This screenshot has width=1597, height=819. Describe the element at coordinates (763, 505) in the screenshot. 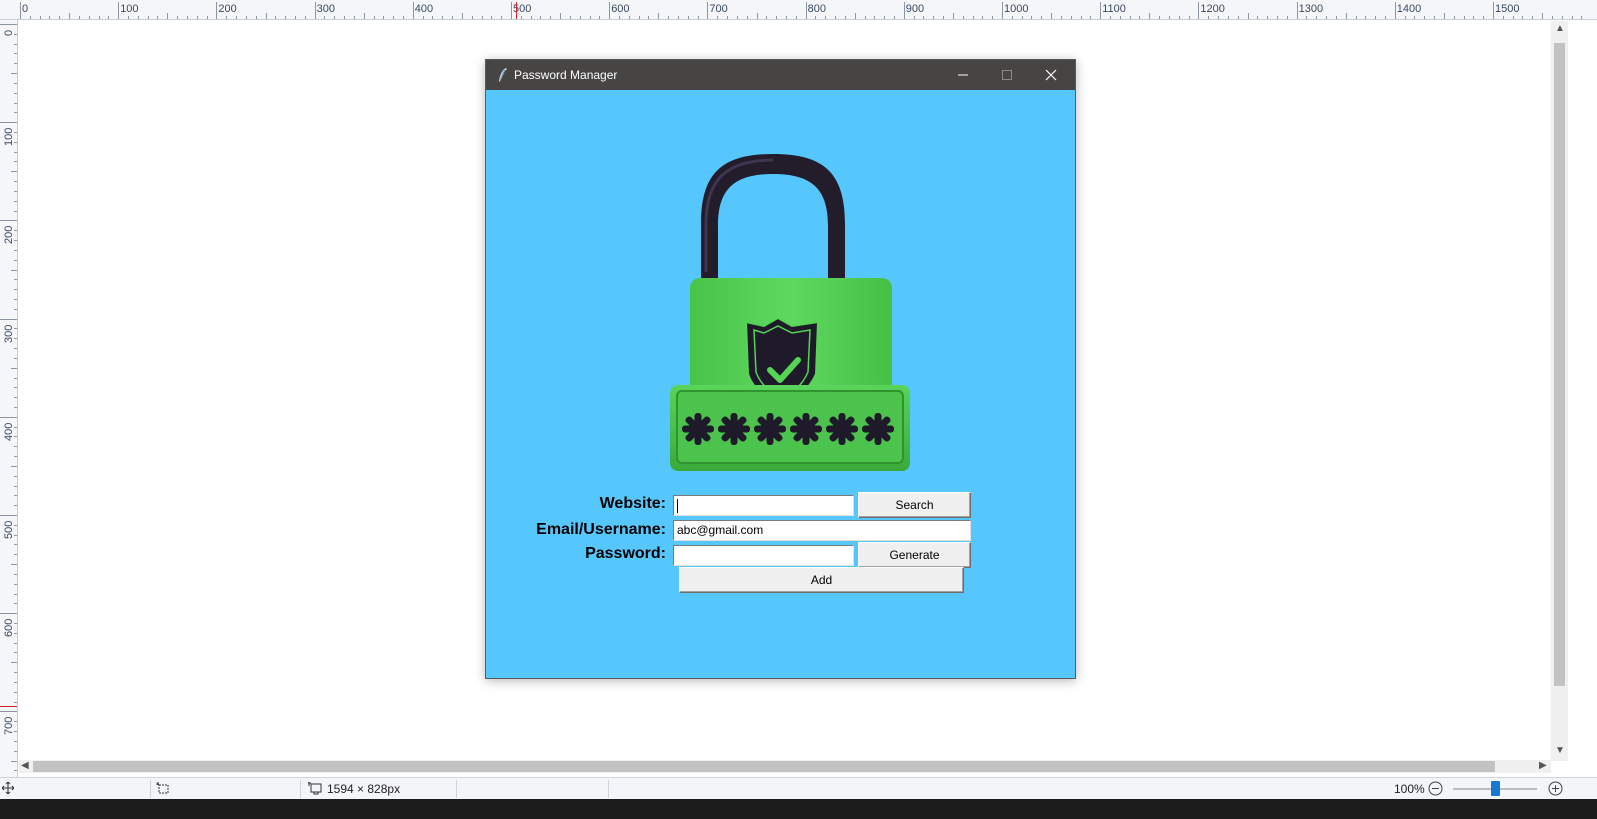

I see `website-input` at that location.